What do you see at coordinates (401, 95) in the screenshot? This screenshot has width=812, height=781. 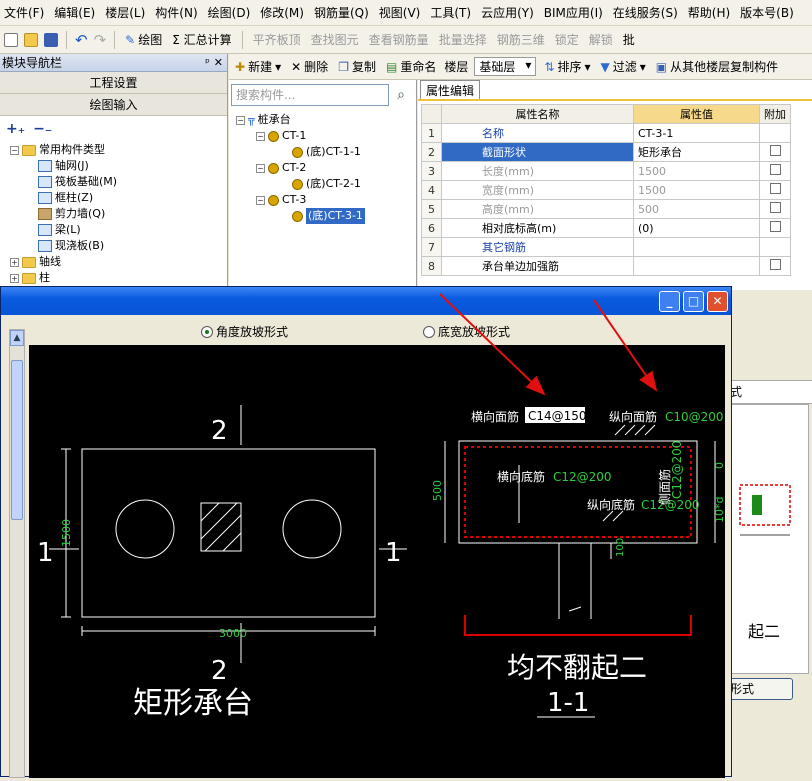 I see `search-icon: ⌕` at bounding box center [401, 95].